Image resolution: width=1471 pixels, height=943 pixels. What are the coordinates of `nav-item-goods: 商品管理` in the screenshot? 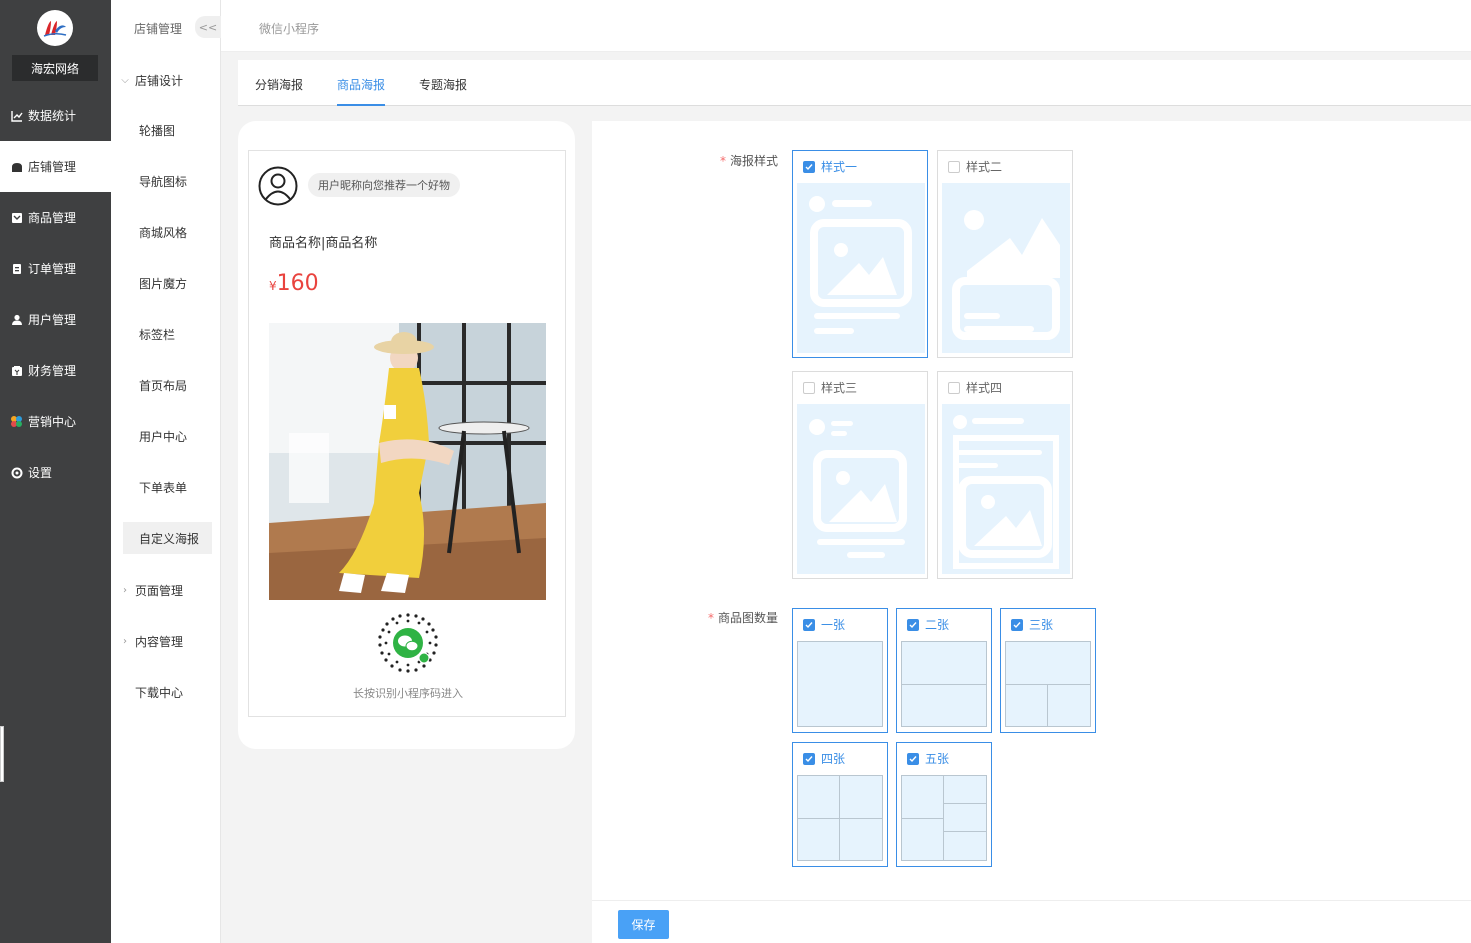 It's located at (55, 217).